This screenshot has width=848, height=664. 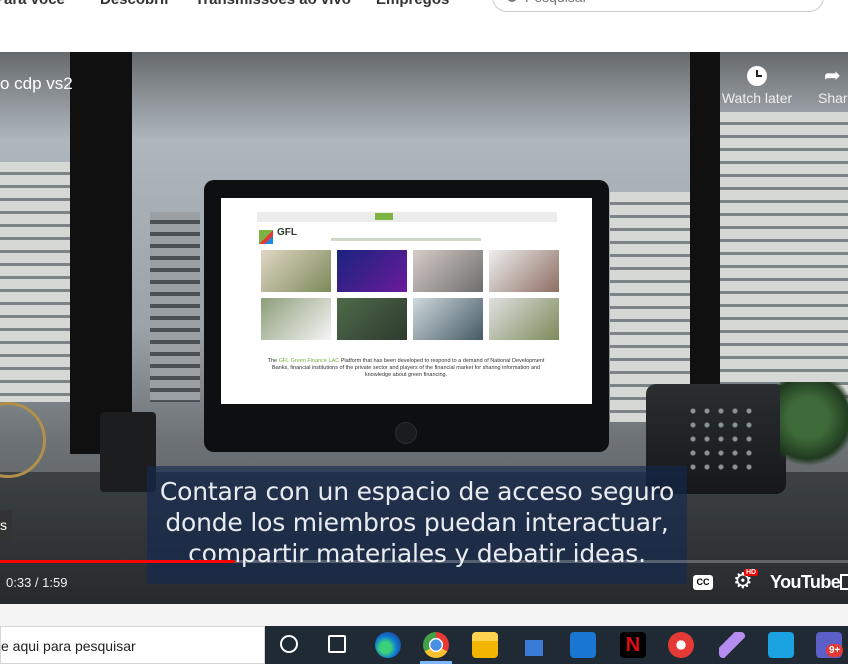 I want to click on monitor-button, so click(x=406, y=433).